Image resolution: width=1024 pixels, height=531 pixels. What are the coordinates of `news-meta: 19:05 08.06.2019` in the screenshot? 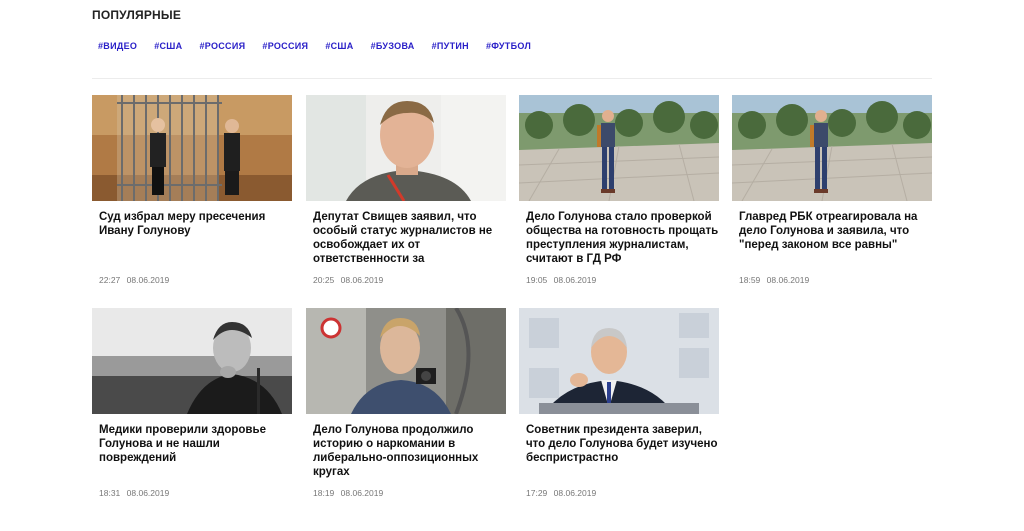 It's located at (561, 280).